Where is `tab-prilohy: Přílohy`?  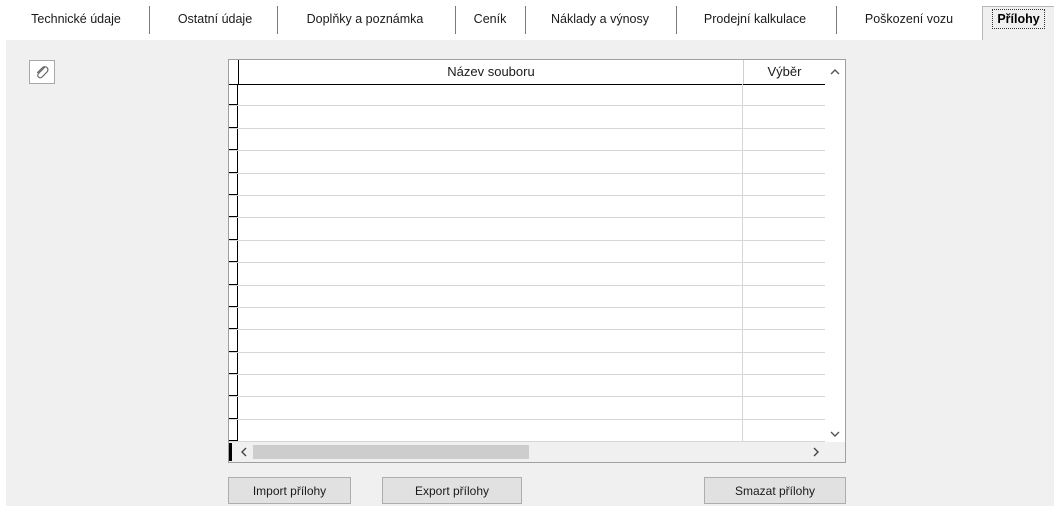
tab-prilohy: Přílohy is located at coordinates (1018, 19).